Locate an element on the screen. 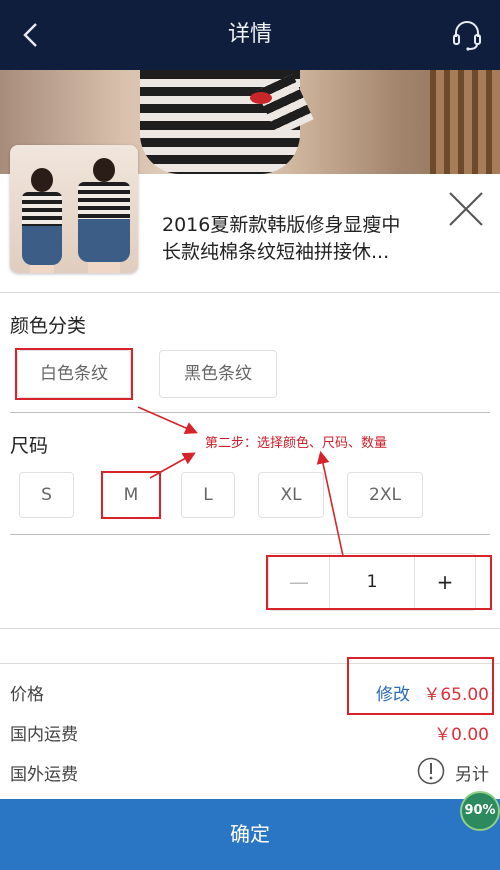 This screenshot has width=500, height=870. size-option-l: L is located at coordinates (208, 495).